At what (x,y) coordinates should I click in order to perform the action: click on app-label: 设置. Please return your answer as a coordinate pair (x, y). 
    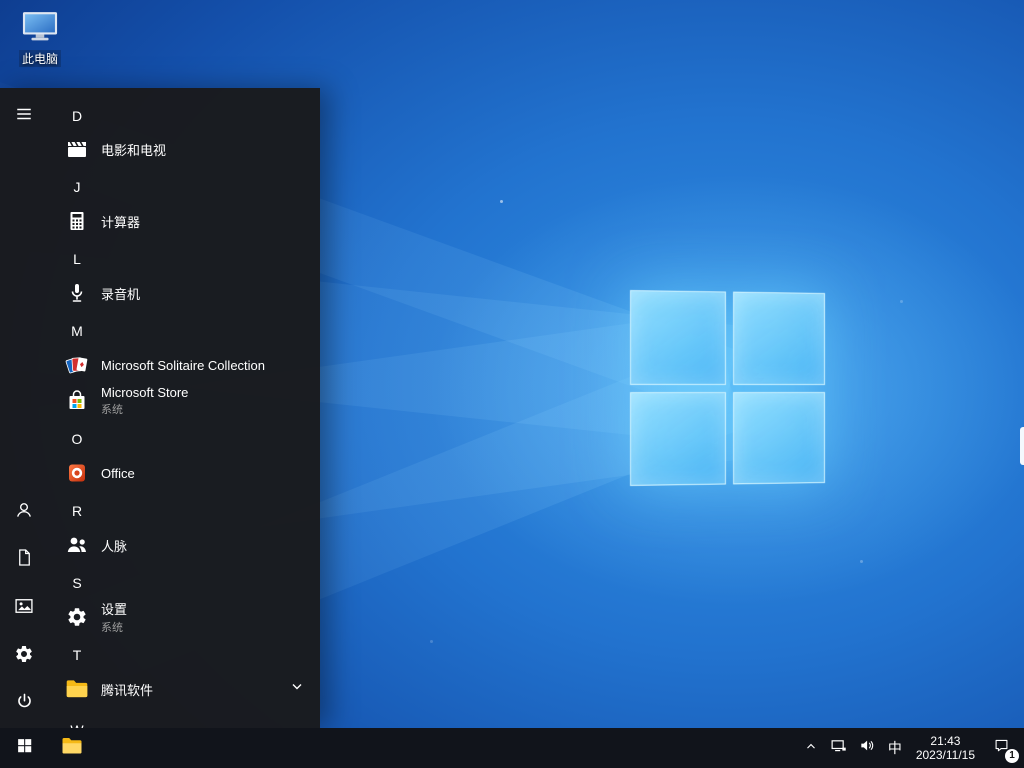
    Looking at the image, I should click on (114, 609).